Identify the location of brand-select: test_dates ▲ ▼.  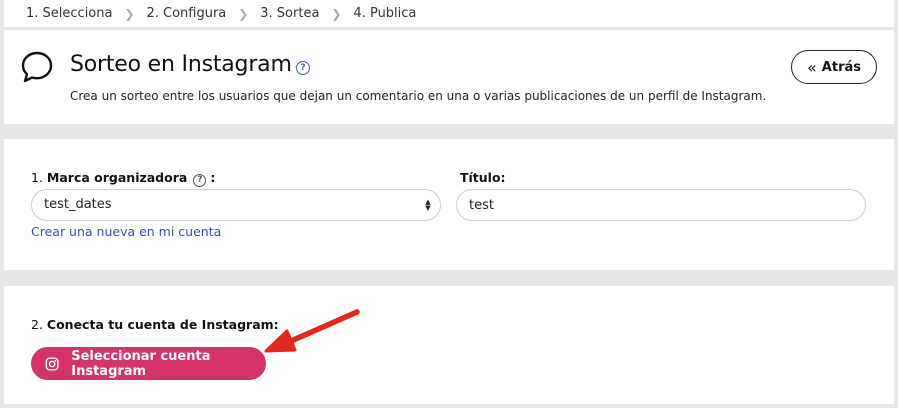
(236, 205).